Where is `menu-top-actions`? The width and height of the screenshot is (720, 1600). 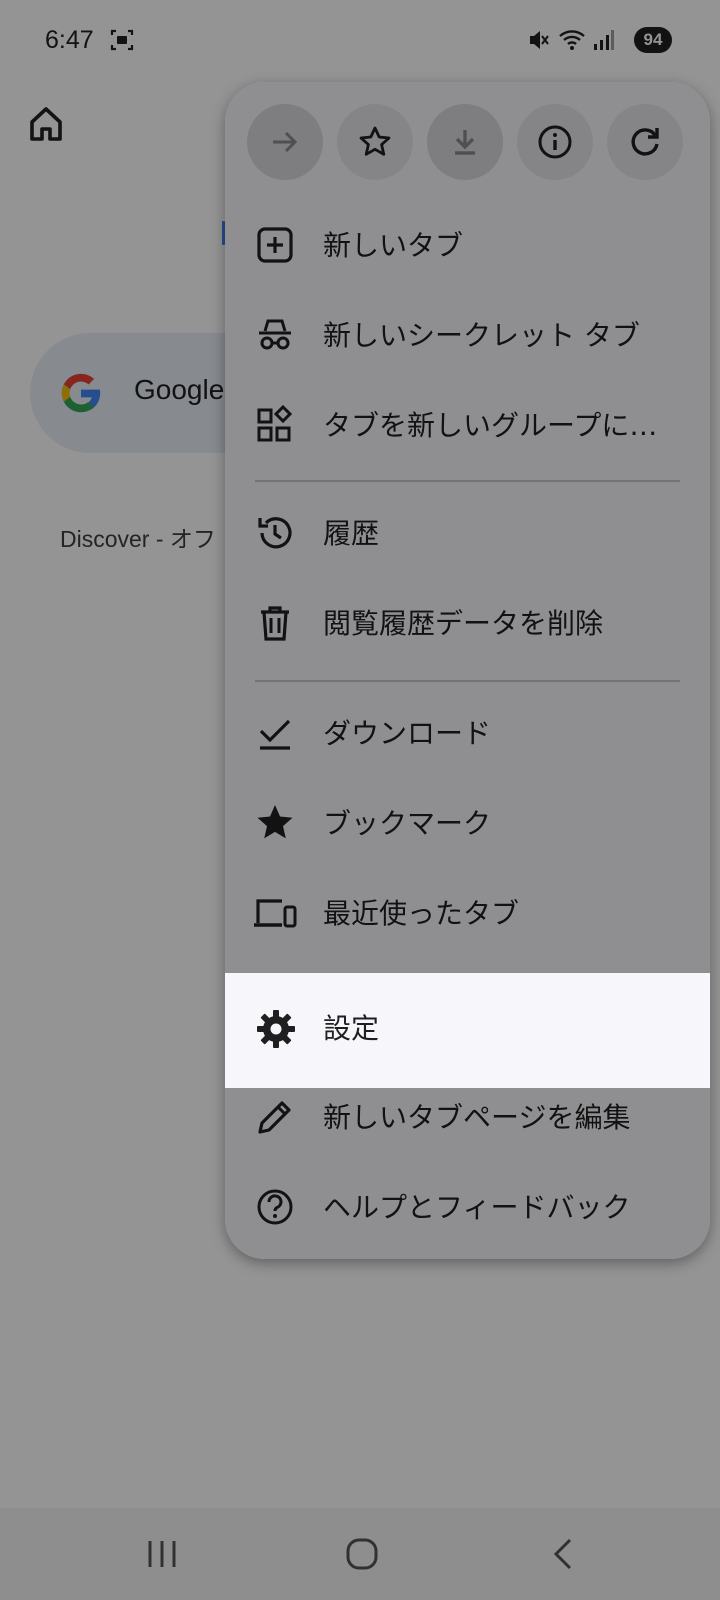 menu-top-actions is located at coordinates (467, 142).